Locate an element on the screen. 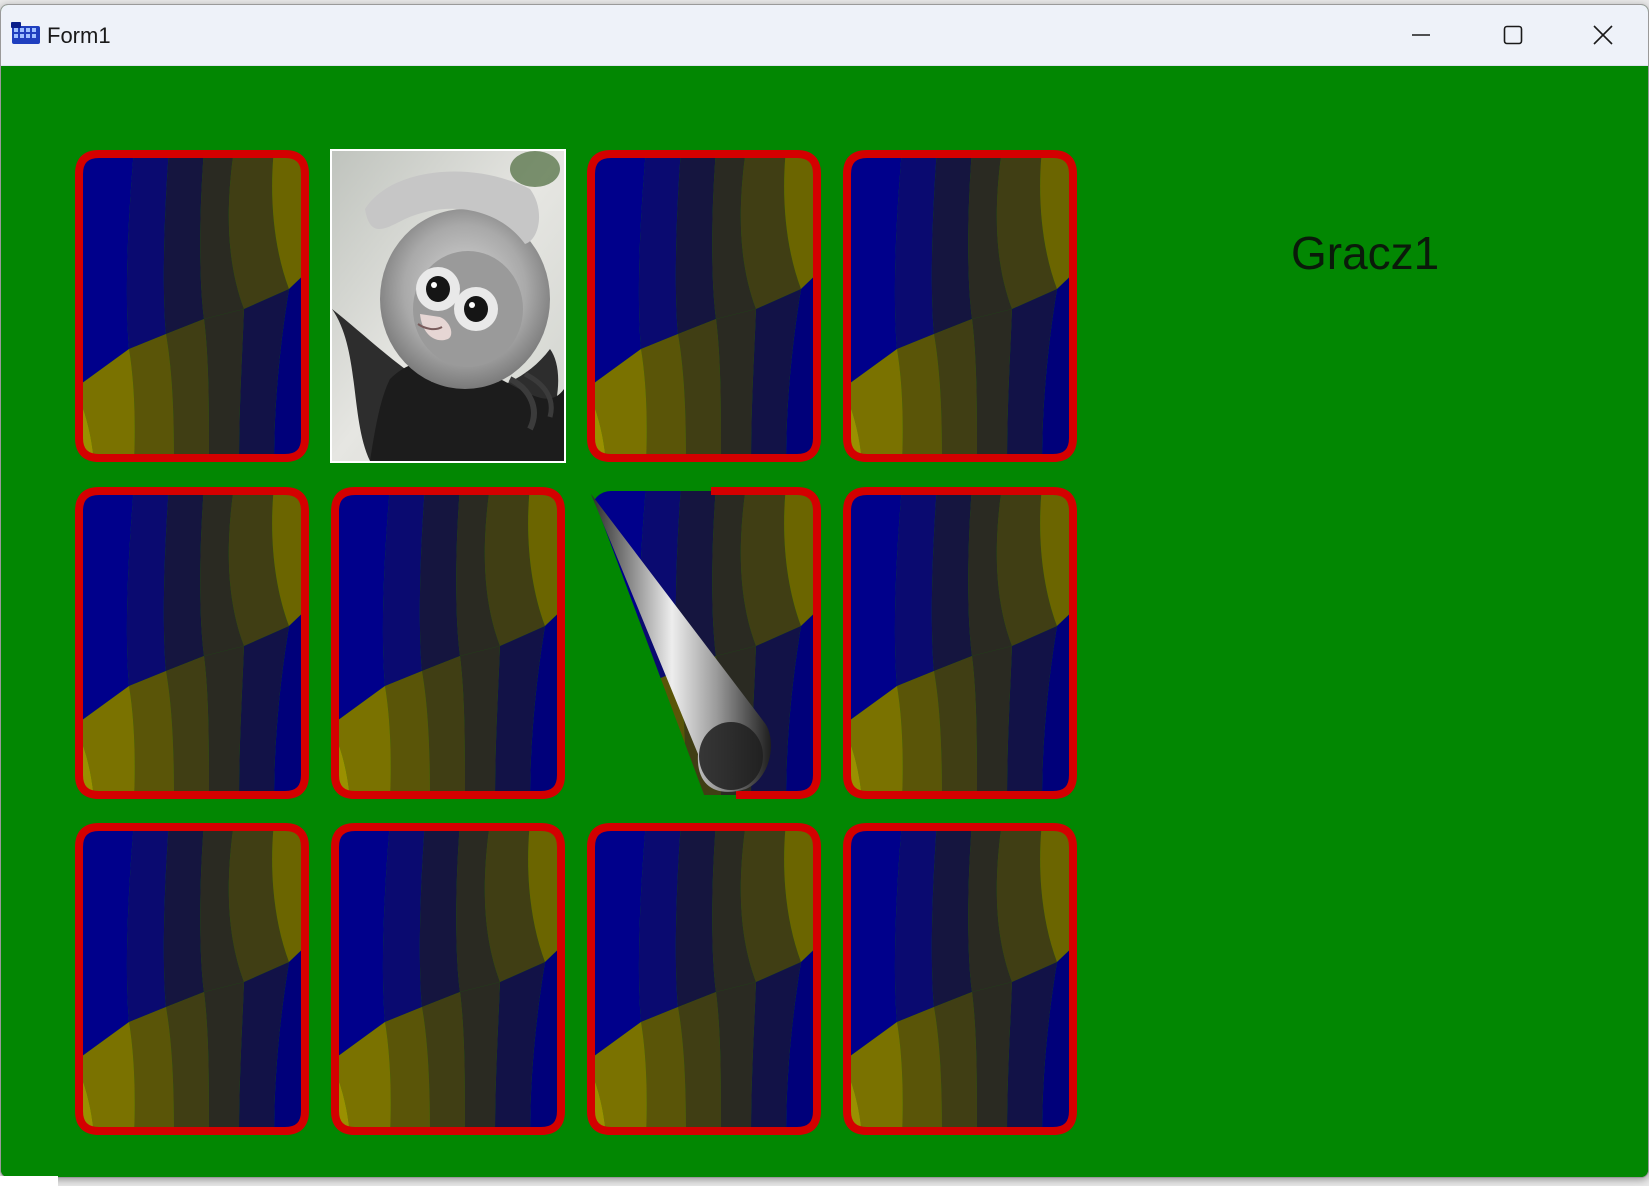 The image size is (1649, 1186). maximize-icon is located at coordinates (1513, 35).